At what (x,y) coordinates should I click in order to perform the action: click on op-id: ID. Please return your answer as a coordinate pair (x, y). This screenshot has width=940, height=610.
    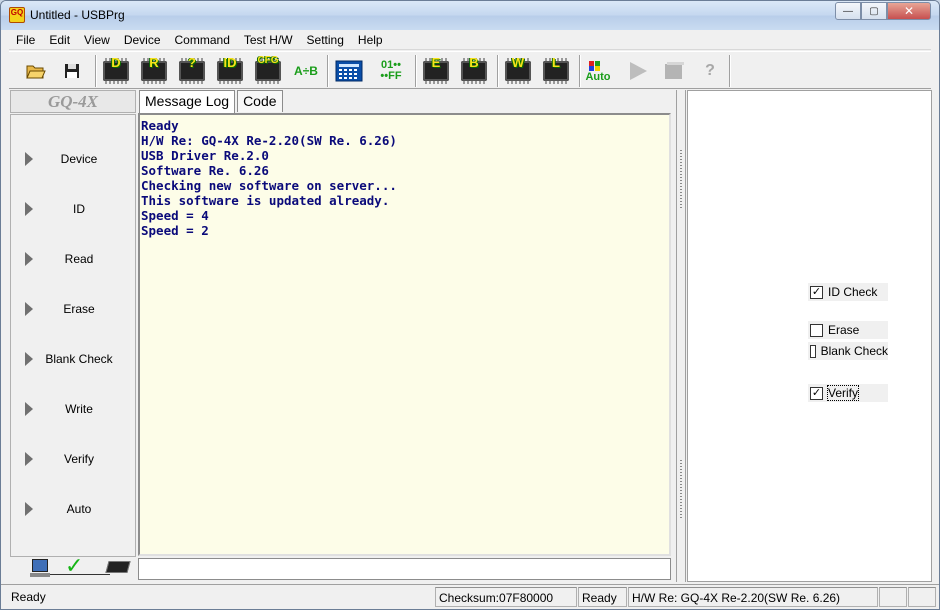
    Looking at the image, I should click on (73, 209).